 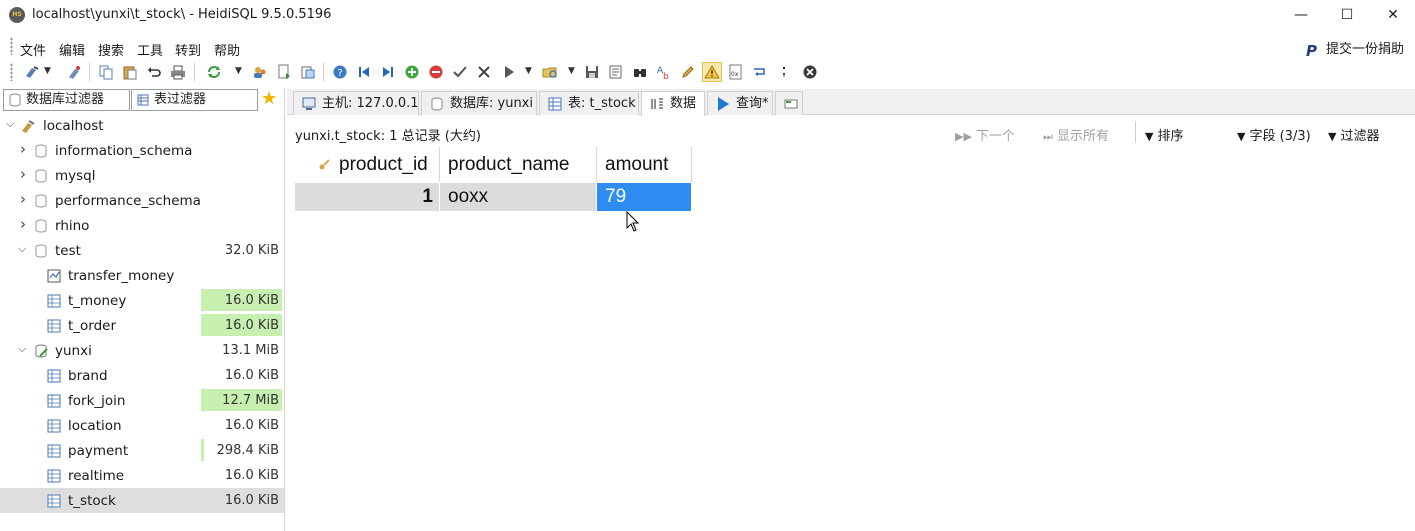 I want to click on column-header-product-name: product_name, so click(x=518, y=164).